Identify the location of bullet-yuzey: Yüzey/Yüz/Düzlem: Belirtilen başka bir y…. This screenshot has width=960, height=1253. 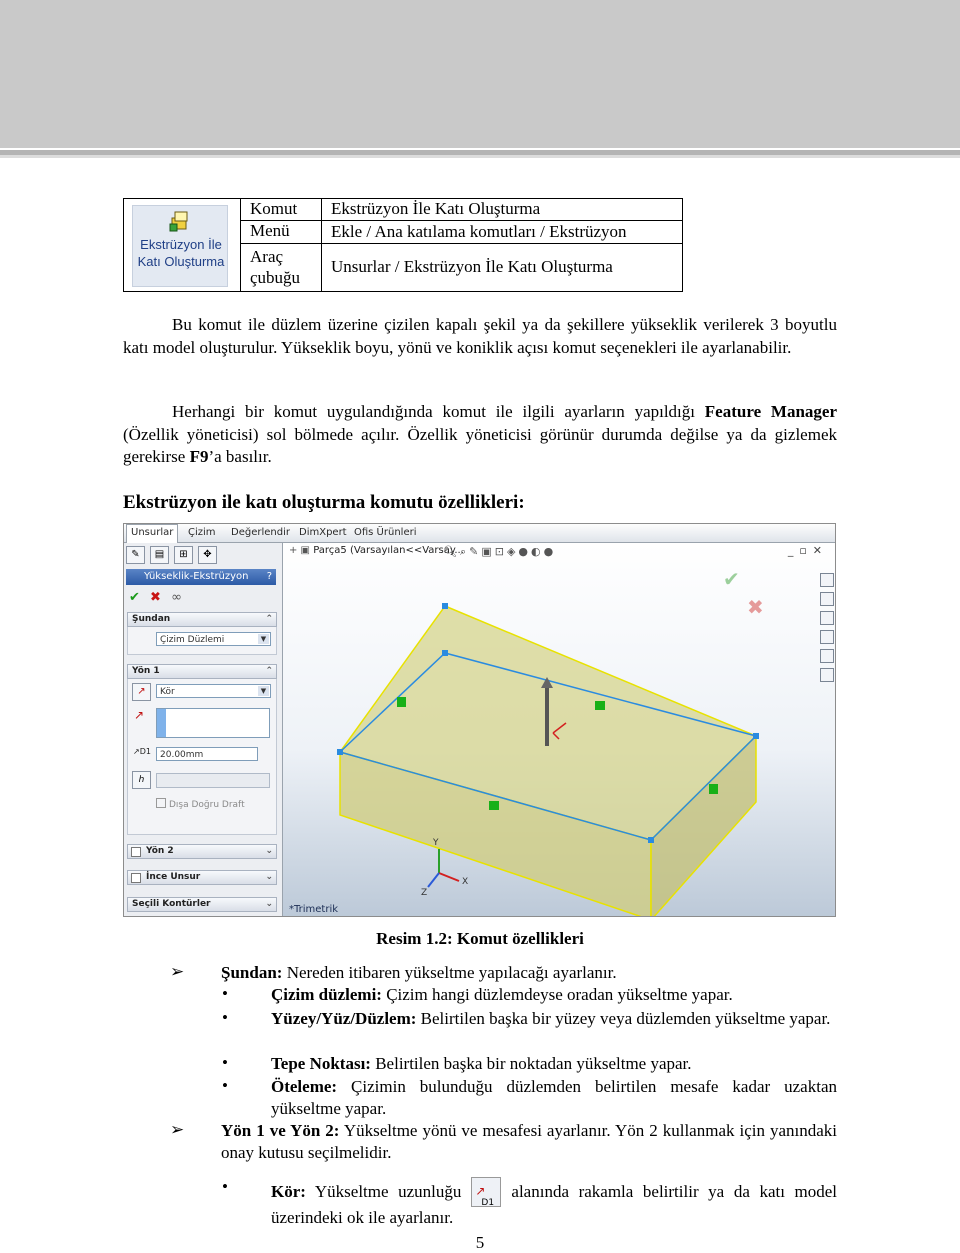
(554, 1019).